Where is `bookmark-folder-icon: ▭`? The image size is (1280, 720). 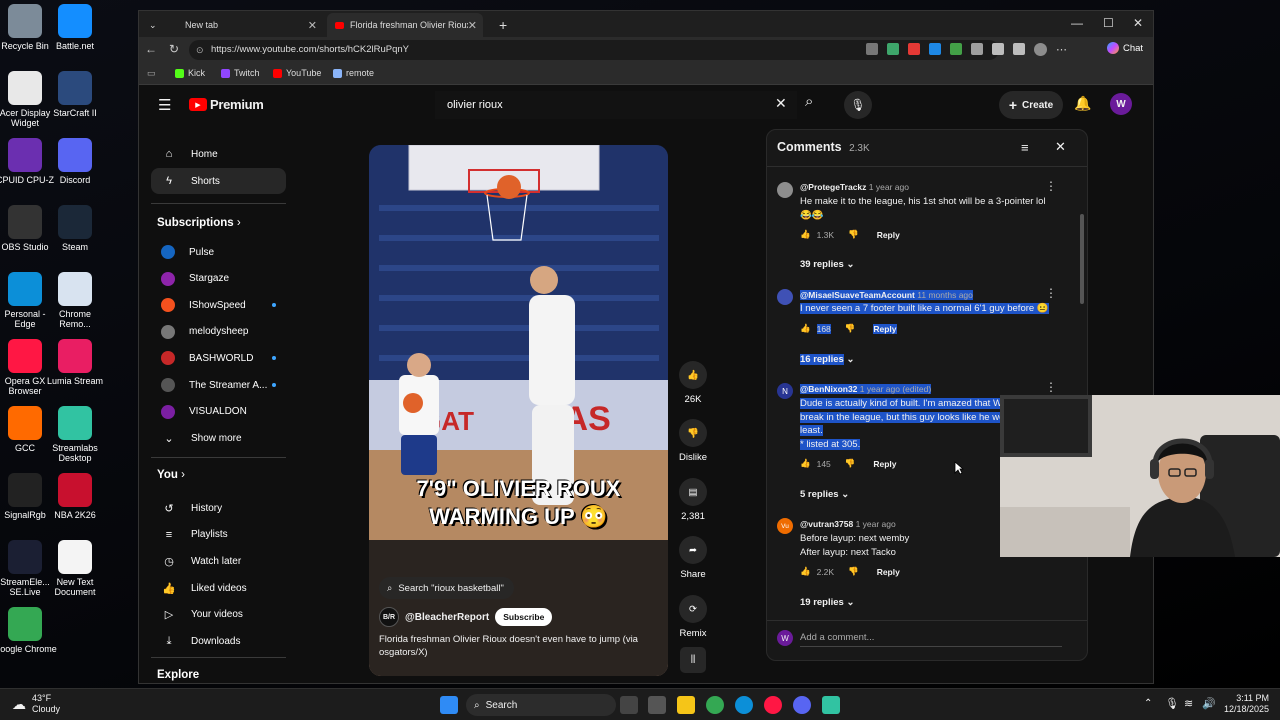
bookmark-folder-icon: ▭ is located at coordinates (151, 73).